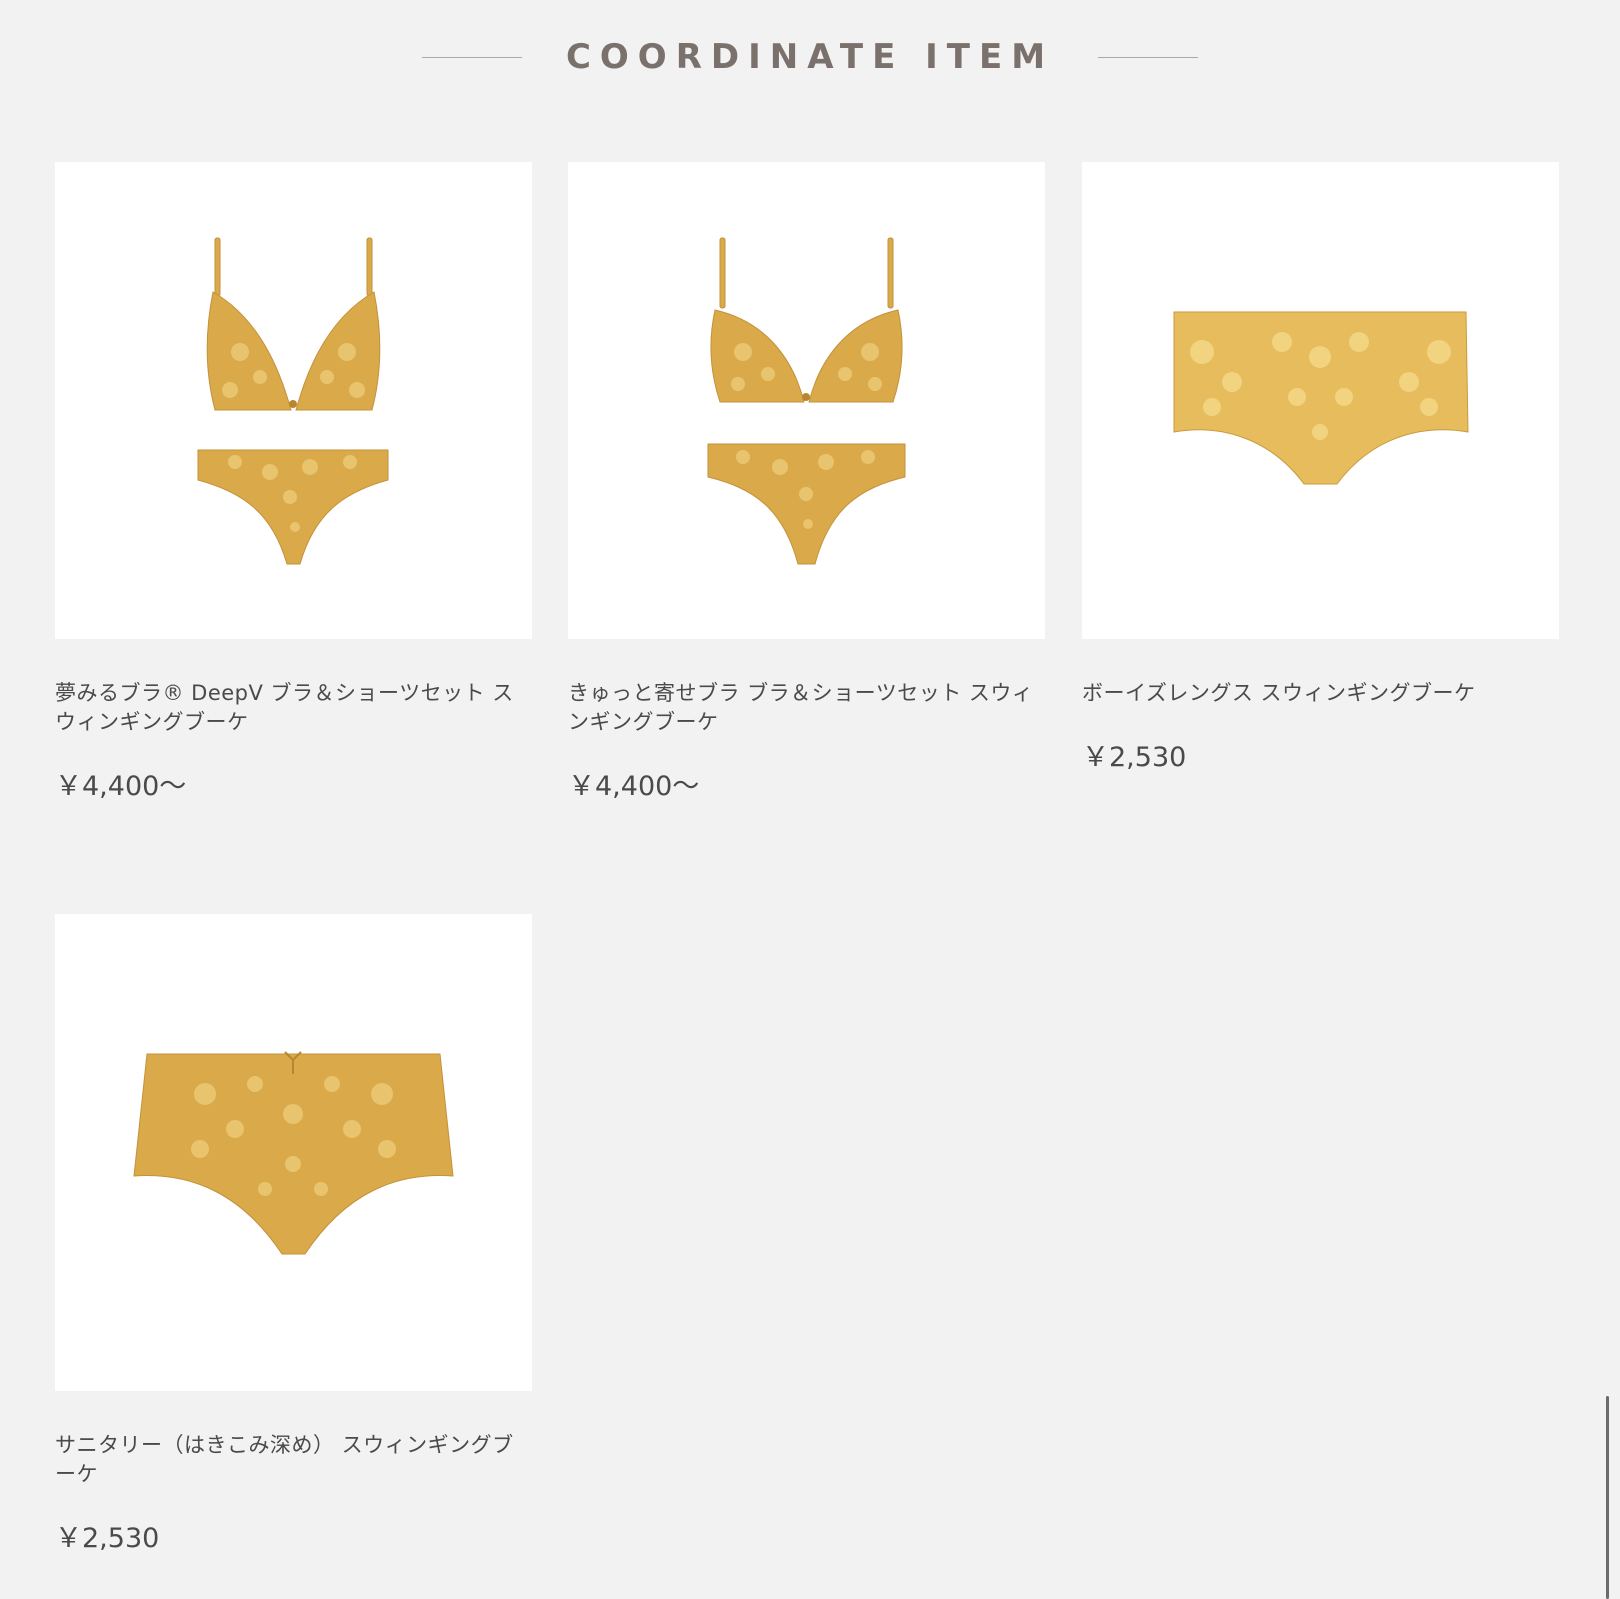 This screenshot has width=1620, height=1599. Describe the element at coordinates (806, 708) in the screenshot. I see `product-name: きゅっと寄せブラ ブラ＆ショーツセット スウィンギングブーケ` at that location.